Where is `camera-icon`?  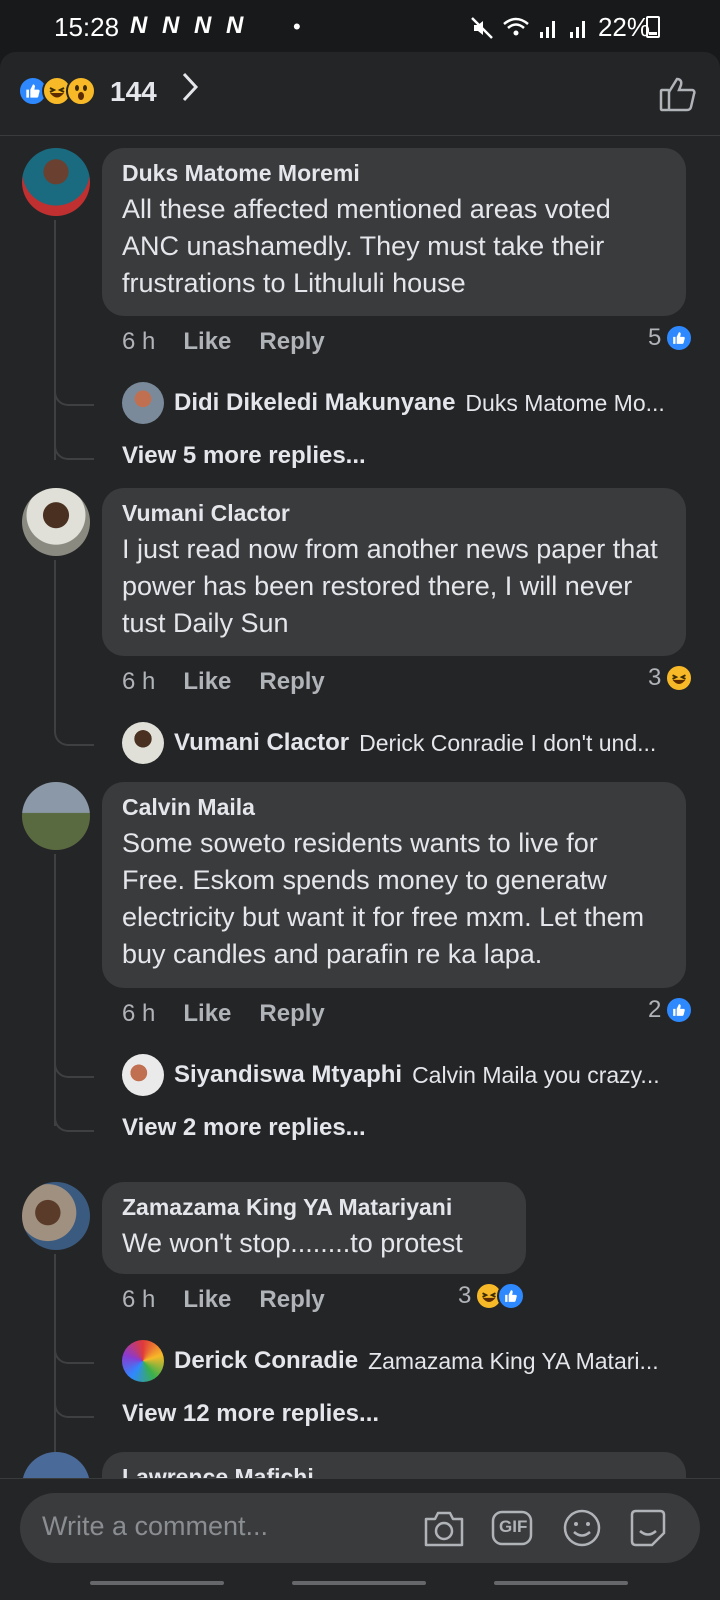
camera-icon is located at coordinates (444, 1528).